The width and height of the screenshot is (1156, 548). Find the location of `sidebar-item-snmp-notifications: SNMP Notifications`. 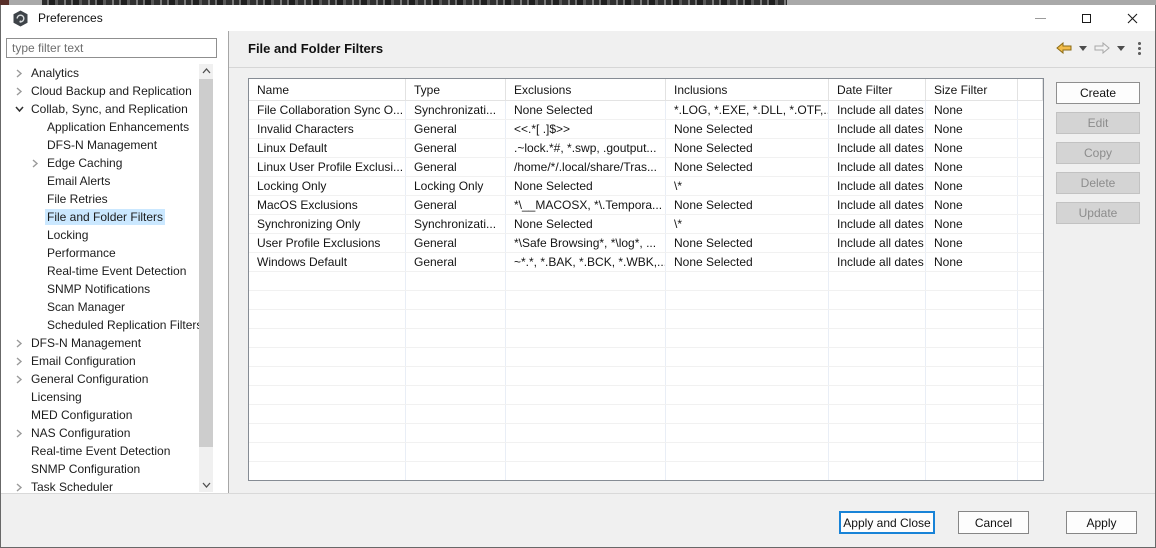

sidebar-item-snmp-notifications: SNMP Notifications is located at coordinates (100, 289).